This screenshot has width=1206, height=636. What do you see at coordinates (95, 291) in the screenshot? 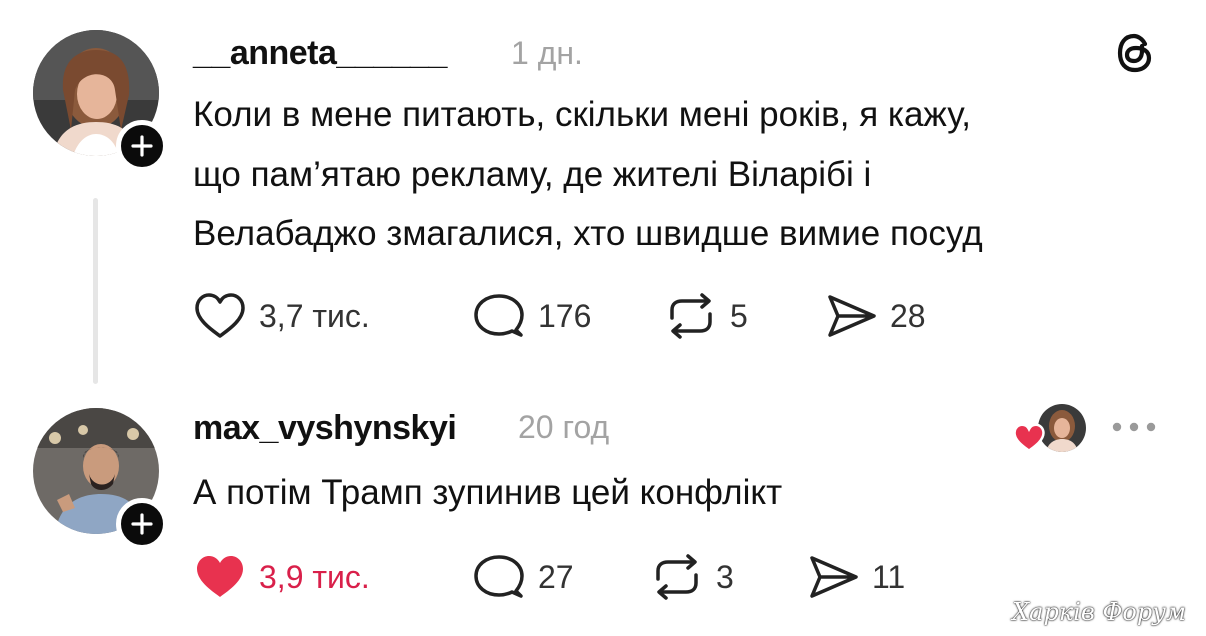
I see `thread-line` at bounding box center [95, 291].